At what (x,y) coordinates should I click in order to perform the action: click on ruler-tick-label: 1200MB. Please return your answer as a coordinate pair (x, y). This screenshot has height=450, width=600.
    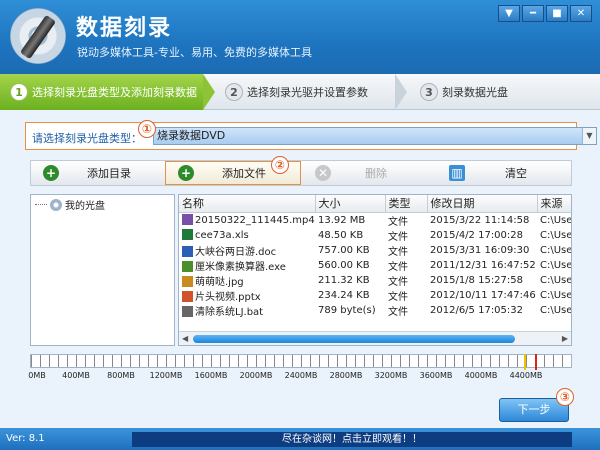
    Looking at the image, I should click on (166, 375).